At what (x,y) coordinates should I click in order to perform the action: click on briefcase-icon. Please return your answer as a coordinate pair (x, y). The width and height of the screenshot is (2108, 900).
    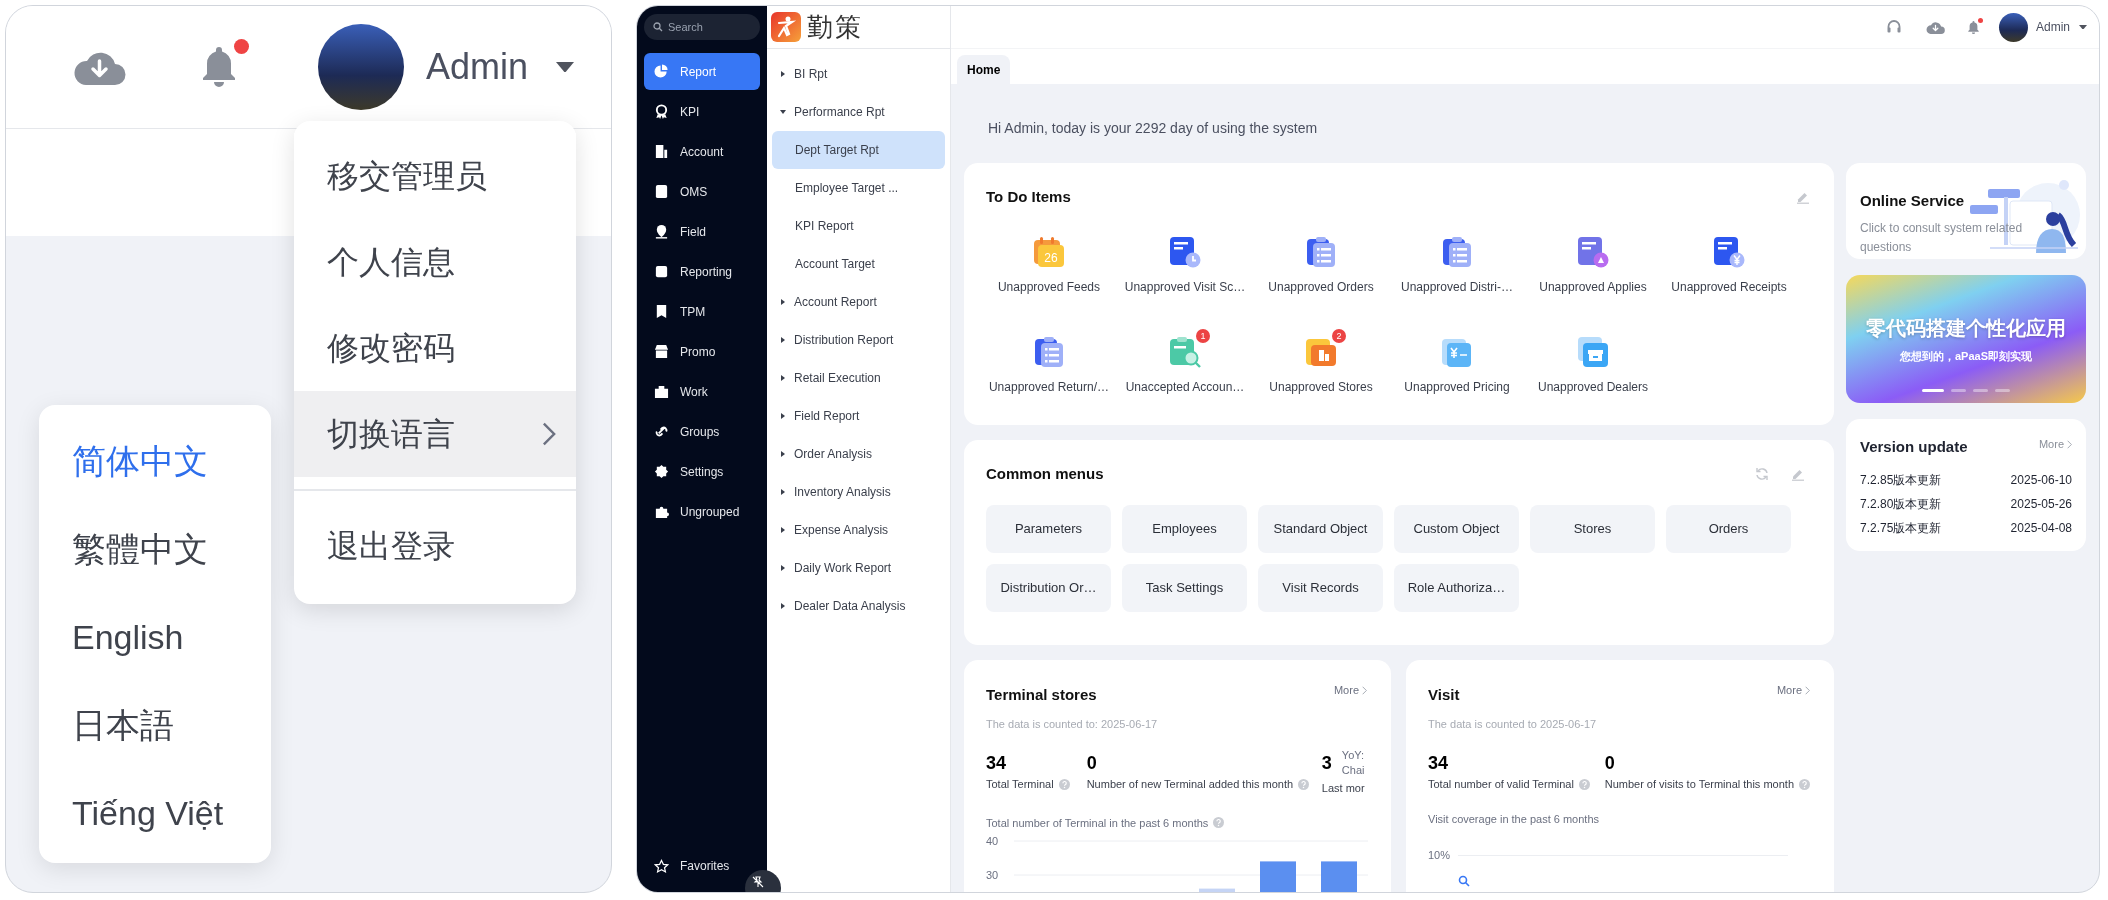
    Looking at the image, I should click on (661, 391).